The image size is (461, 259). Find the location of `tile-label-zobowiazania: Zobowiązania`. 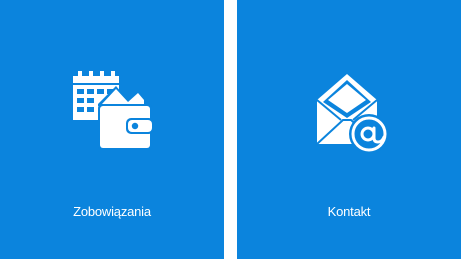

tile-label-zobowiazania: Zobowiązania is located at coordinates (112, 211).